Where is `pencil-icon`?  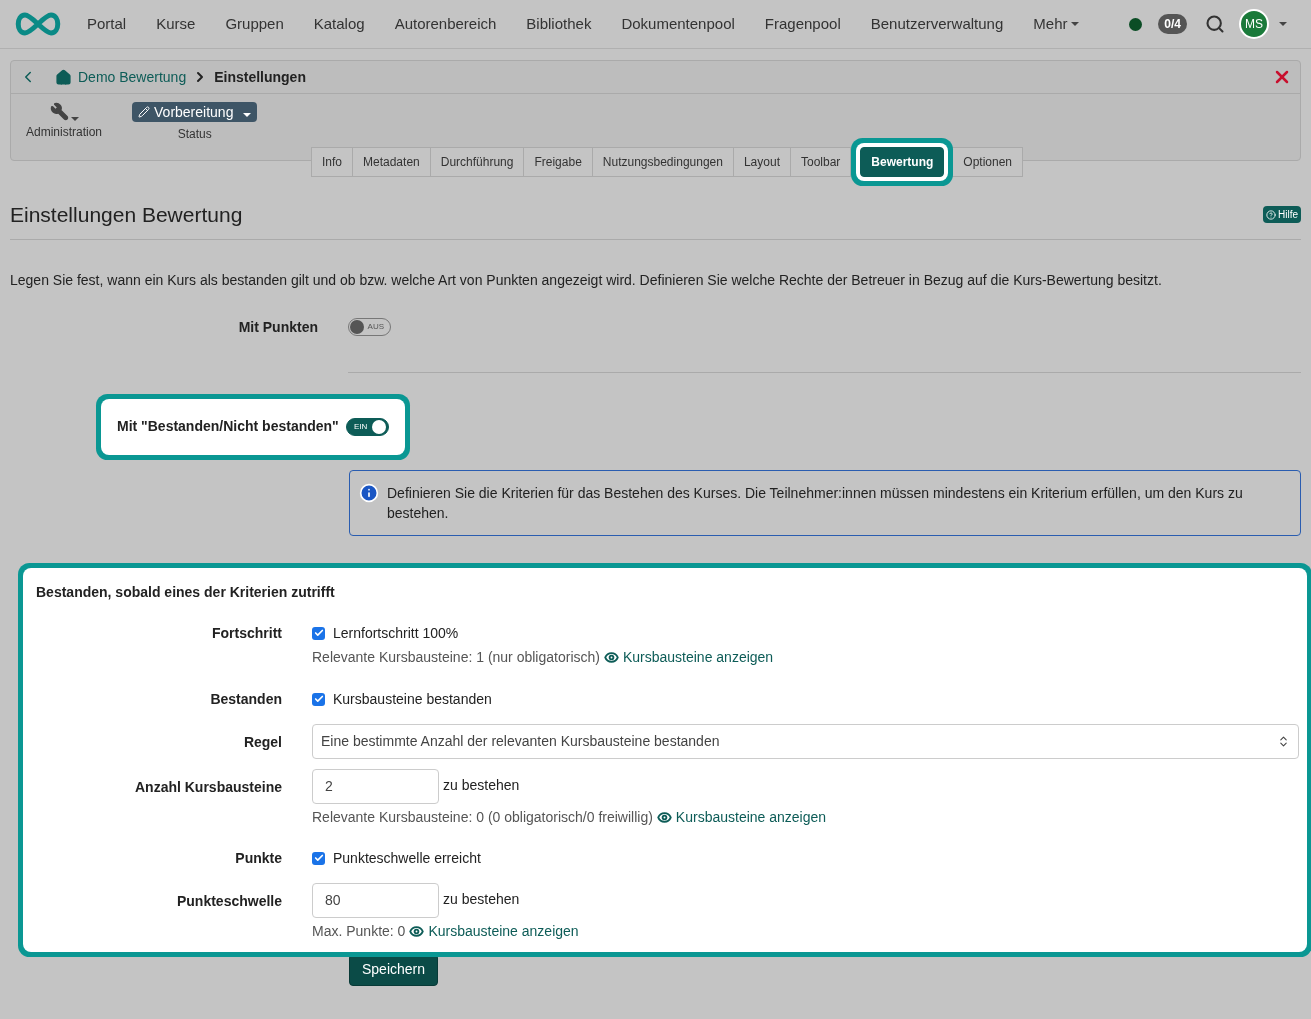 pencil-icon is located at coordinates (144, 112).